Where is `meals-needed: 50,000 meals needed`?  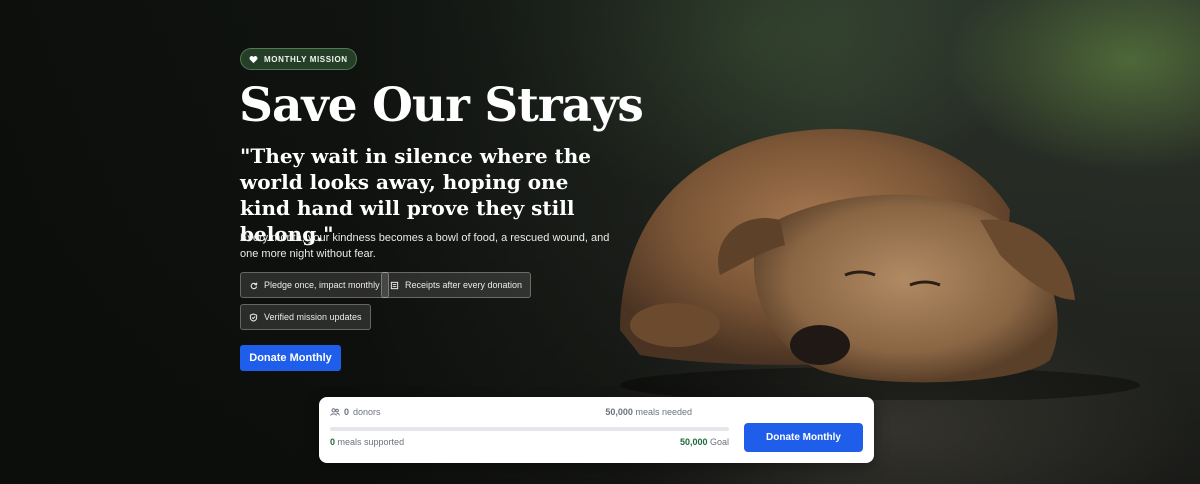 meals-needed: 50,000 meals needed is located at coordinates (648, 412).